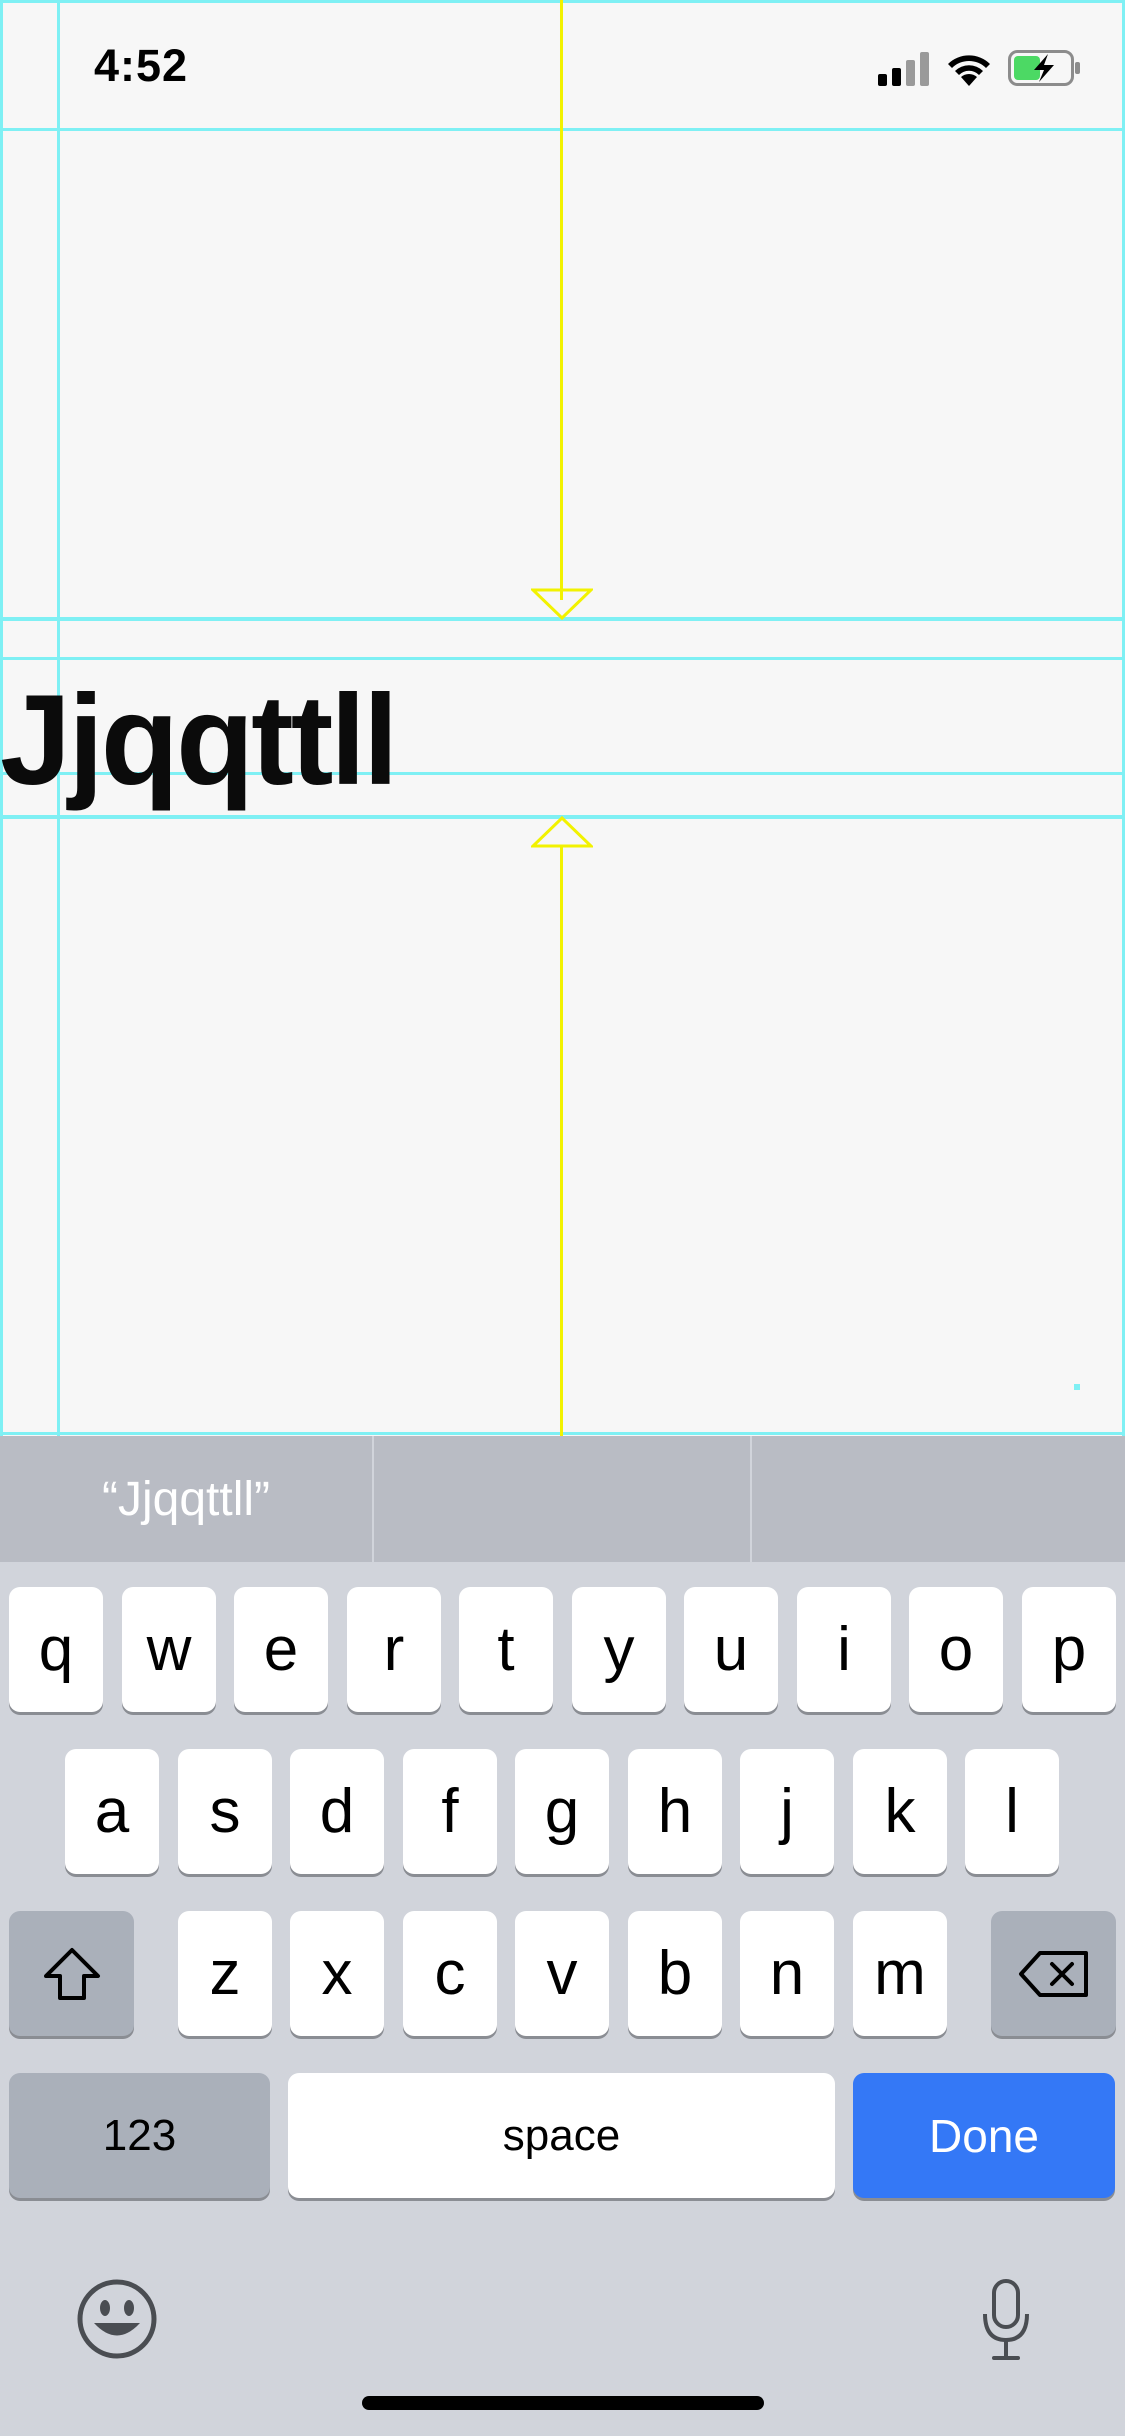 This screenshot has height=2436, width=1125. Describe the element at coordinates (787, 1811) in the screenshot. I see `key-j: j` at that location.